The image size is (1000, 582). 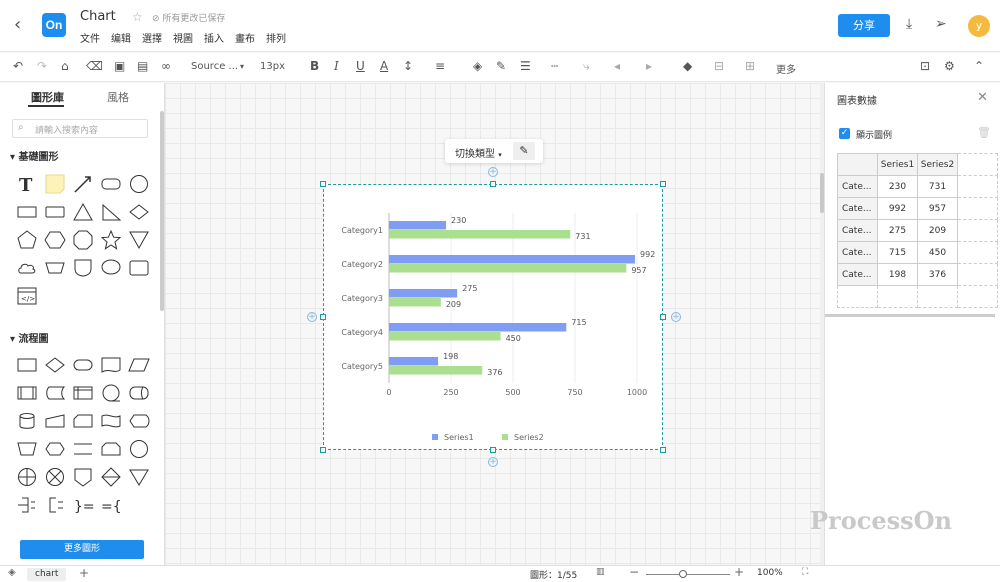 I want to click on preparation-shape-icon, so click(x=55, y=449).